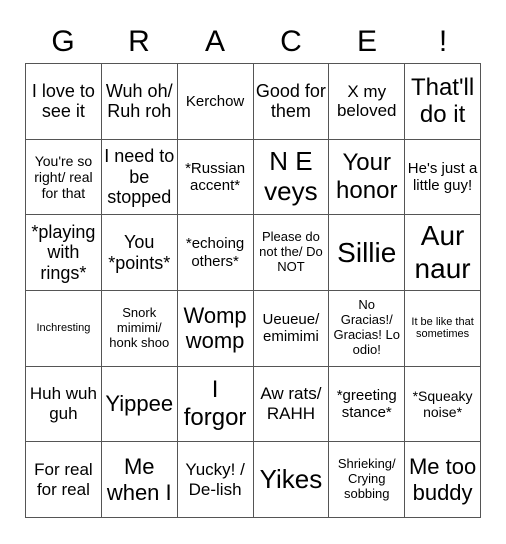  What do you see at coordinates (443, 177) in the screenshot?
I see `bingo-cell: He's just a little guy!` at bounding box center [443, 177].